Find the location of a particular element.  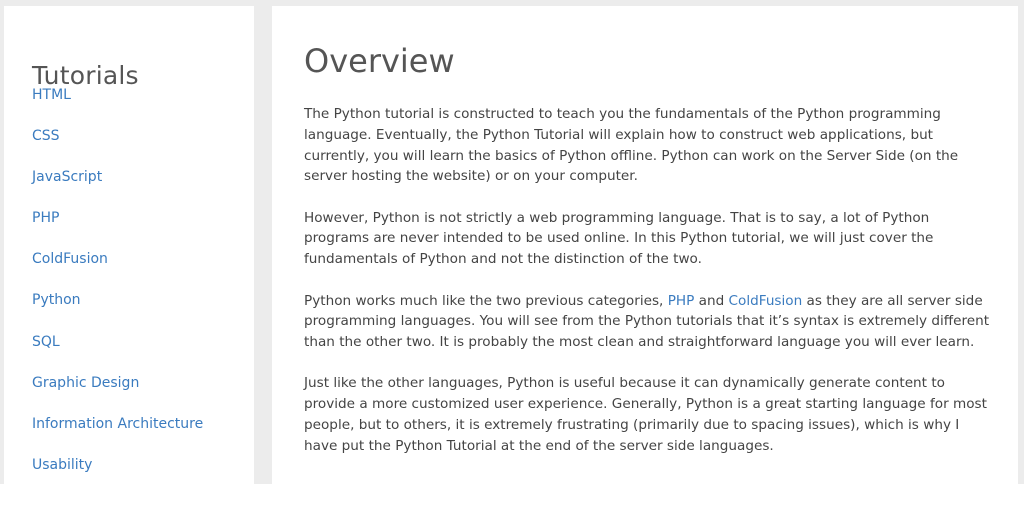

sidebar-link-javascript: JavaScript is located at coordinates (67, 177).